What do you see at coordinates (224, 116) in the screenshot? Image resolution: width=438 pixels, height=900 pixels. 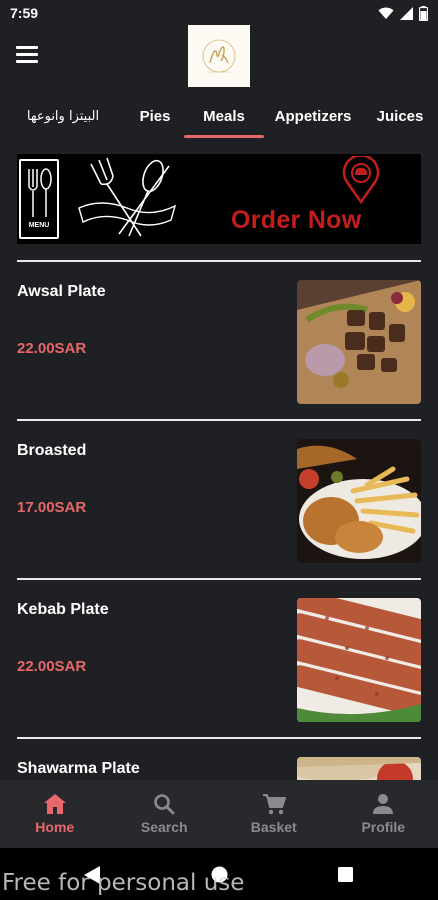 I see `tab-meals: Meals` at bounding box center [224, 116].